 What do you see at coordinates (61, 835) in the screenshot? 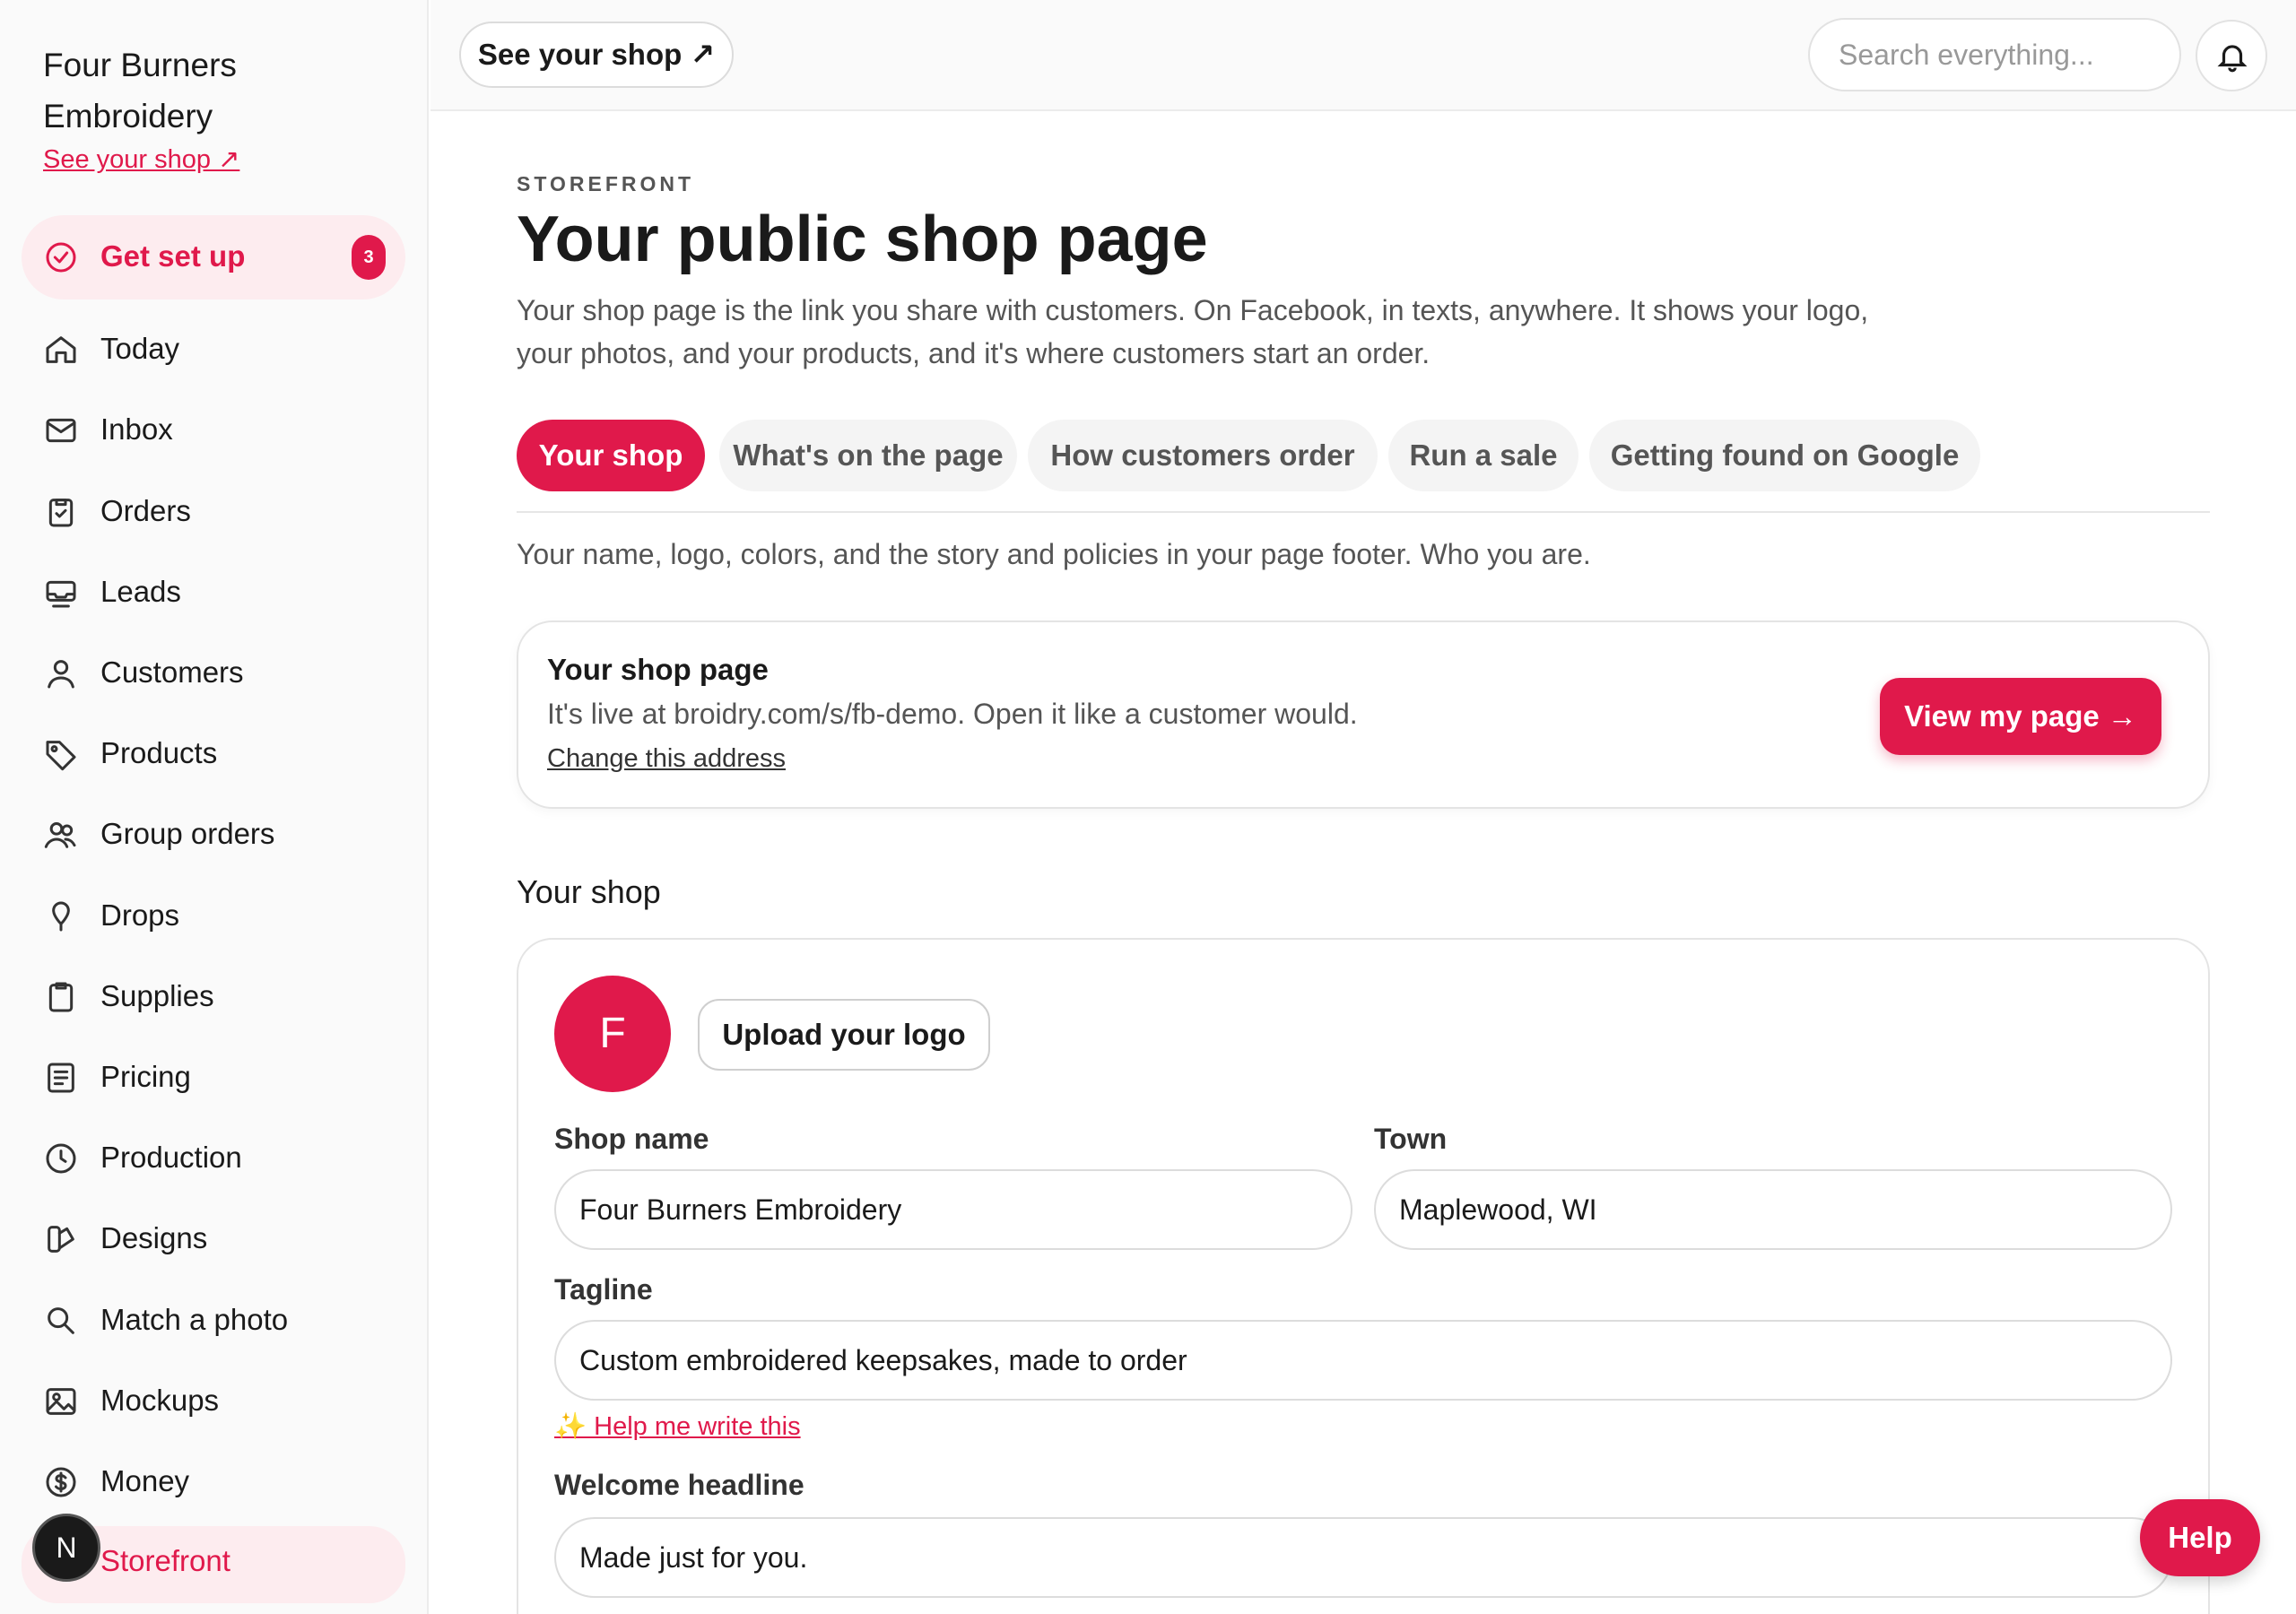
I see `users-icon` at bounding box center [61, 835].